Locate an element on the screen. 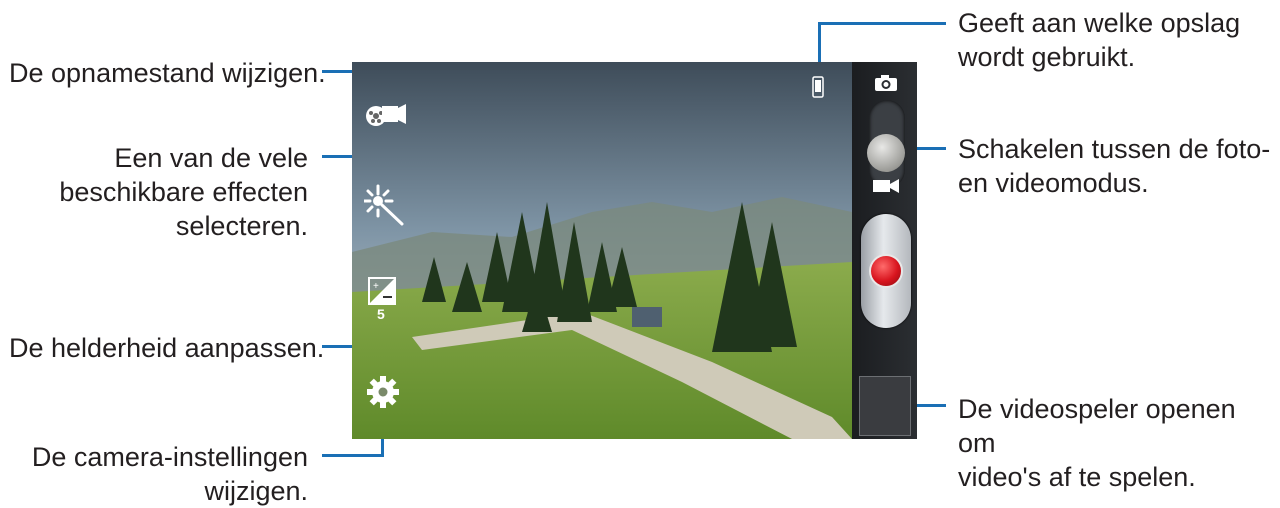 The height and width of the screenshot is (508, 1280). callout-storage-line1: Geeft aan welke opslag is located at coordinates (1099, 23).